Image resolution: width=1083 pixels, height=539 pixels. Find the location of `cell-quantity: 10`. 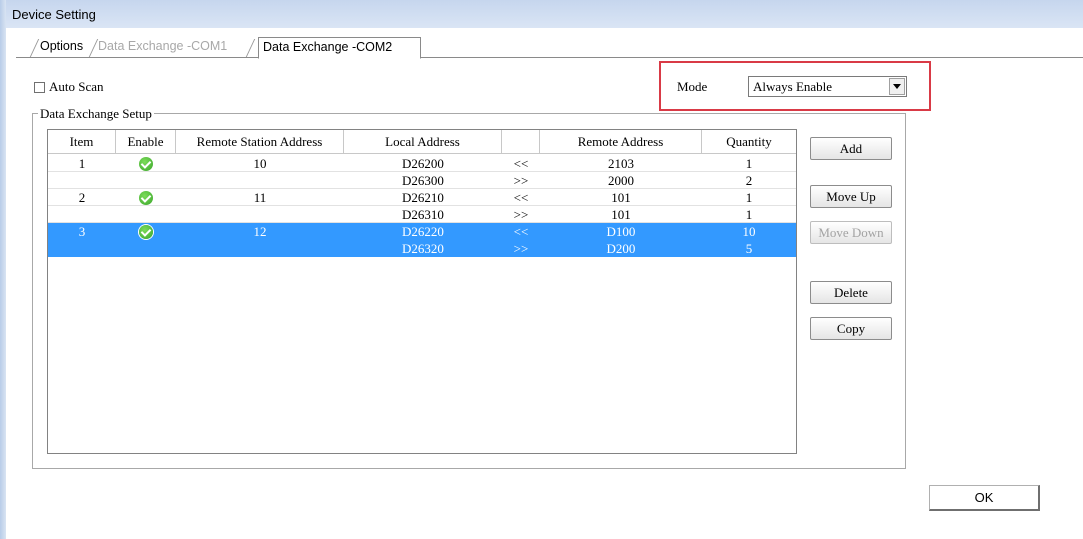

cell-quantity: 10 is located at coordinates (749, 231).